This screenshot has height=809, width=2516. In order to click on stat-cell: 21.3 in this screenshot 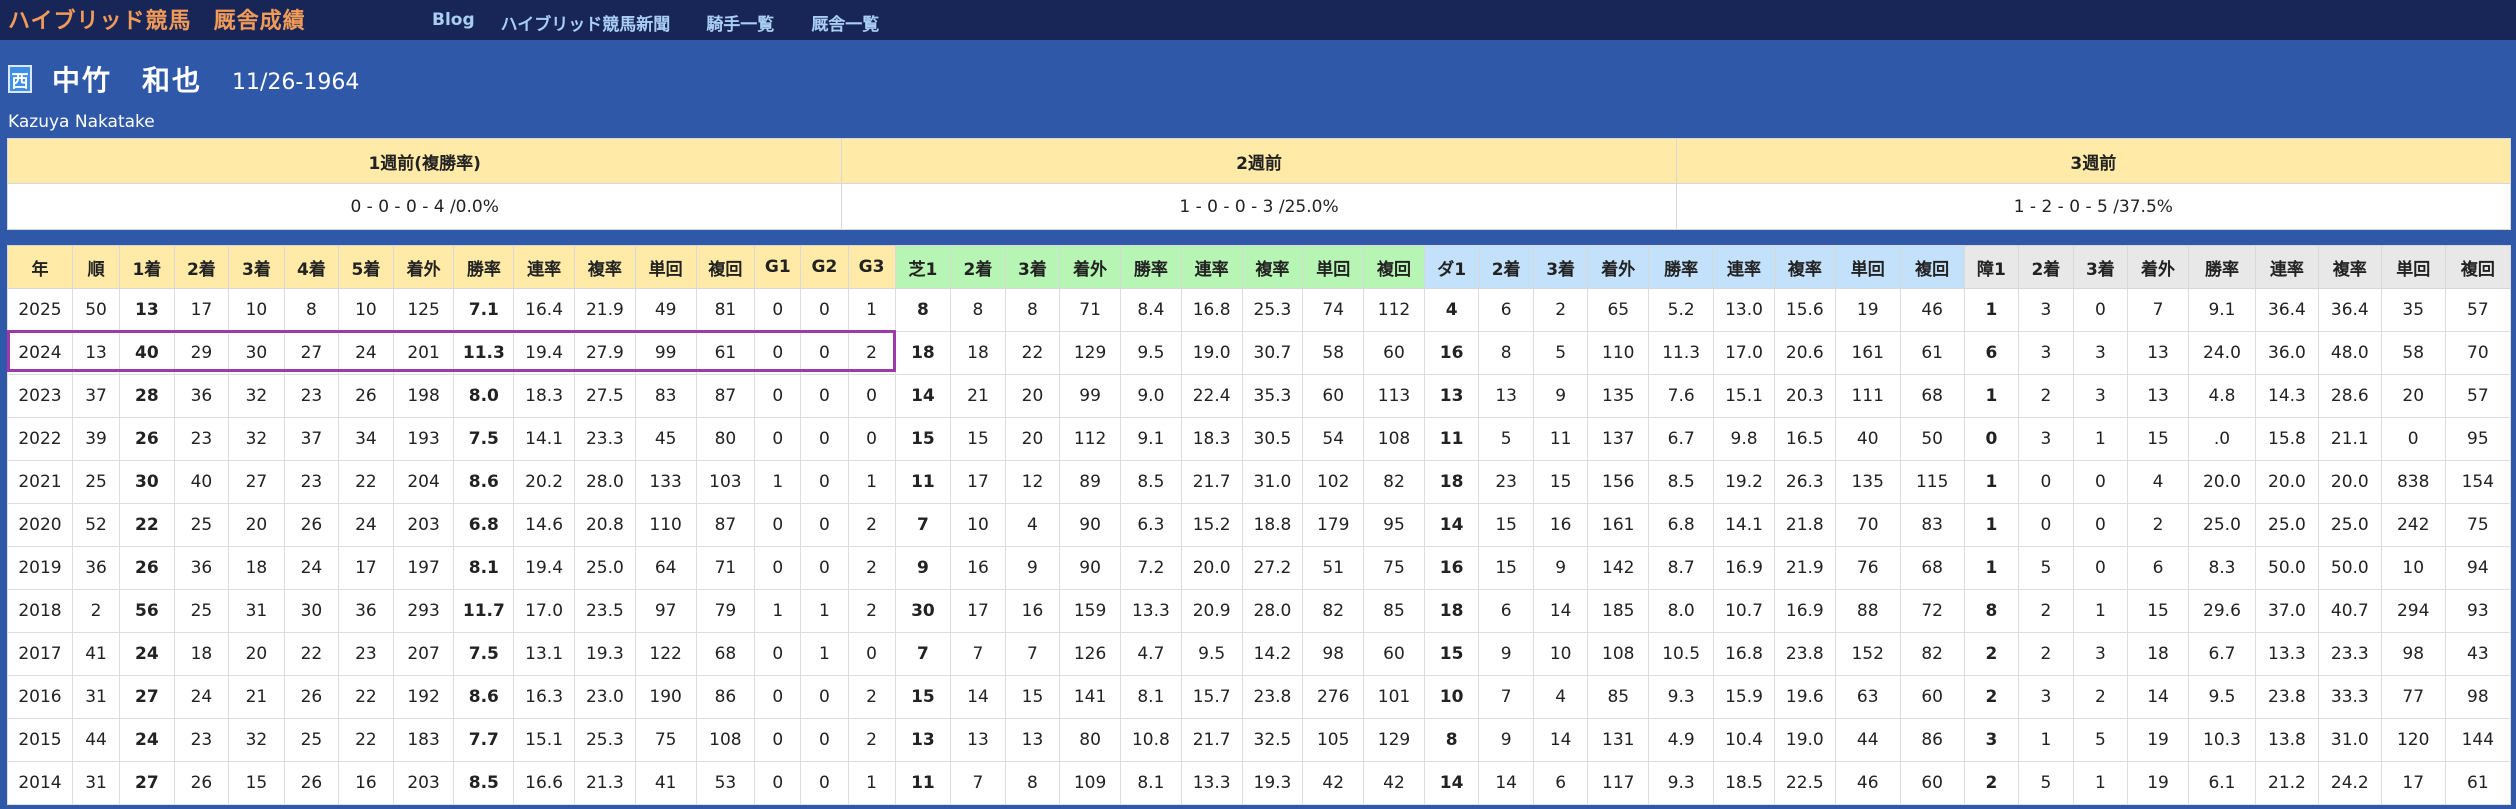, I will do `click(604, 783)`.